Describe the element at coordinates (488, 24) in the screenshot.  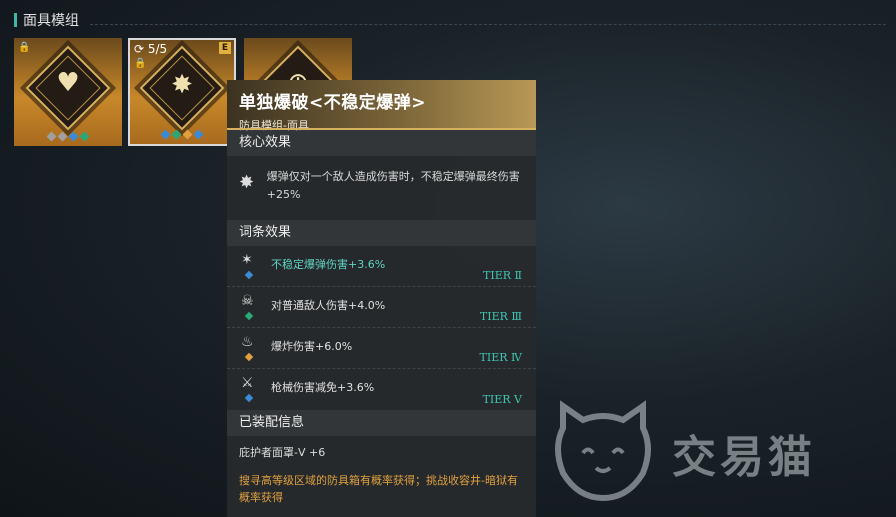
I see `header-divider` at that location.